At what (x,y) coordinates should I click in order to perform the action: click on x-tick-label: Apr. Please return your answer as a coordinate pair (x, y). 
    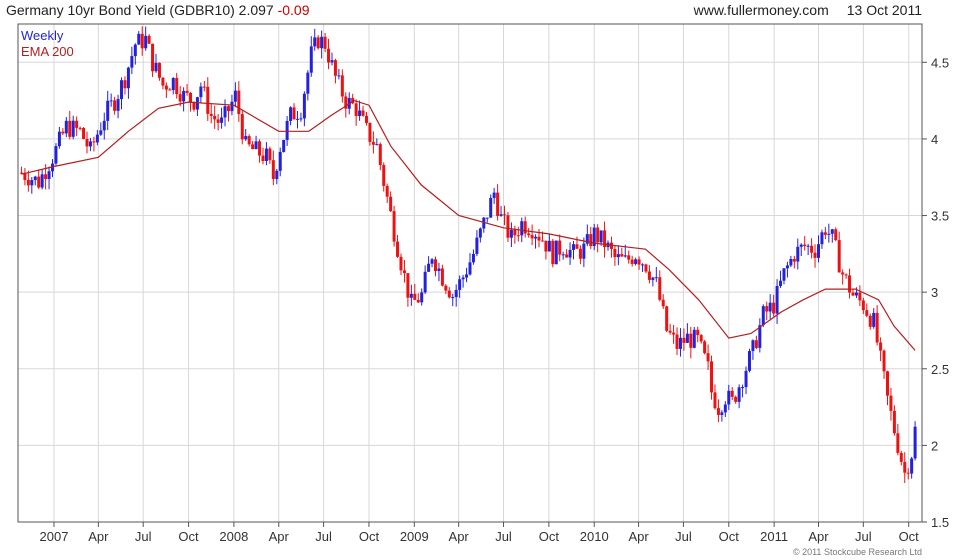
    Looking at the image, I should click on (638, 536).